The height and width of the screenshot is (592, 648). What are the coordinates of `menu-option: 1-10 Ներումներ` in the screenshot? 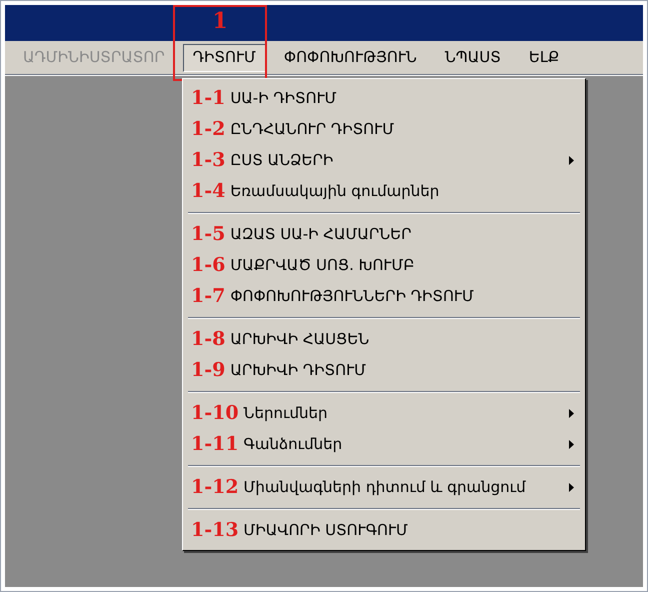 It's located at (384, 413).